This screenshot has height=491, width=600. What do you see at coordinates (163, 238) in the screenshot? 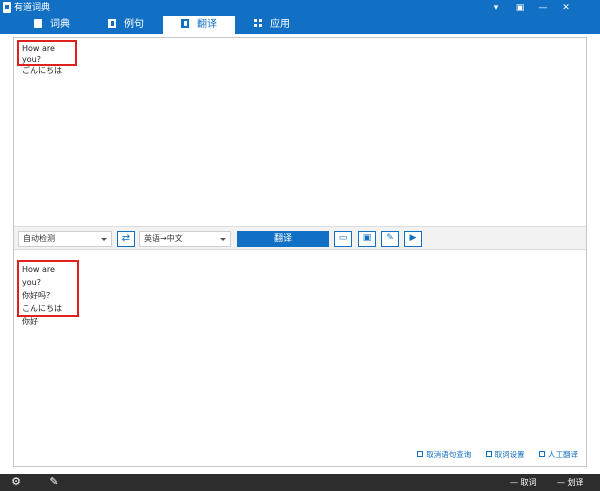
I see `target-language-value: 英语→中文` at bounding box center [163, 238].